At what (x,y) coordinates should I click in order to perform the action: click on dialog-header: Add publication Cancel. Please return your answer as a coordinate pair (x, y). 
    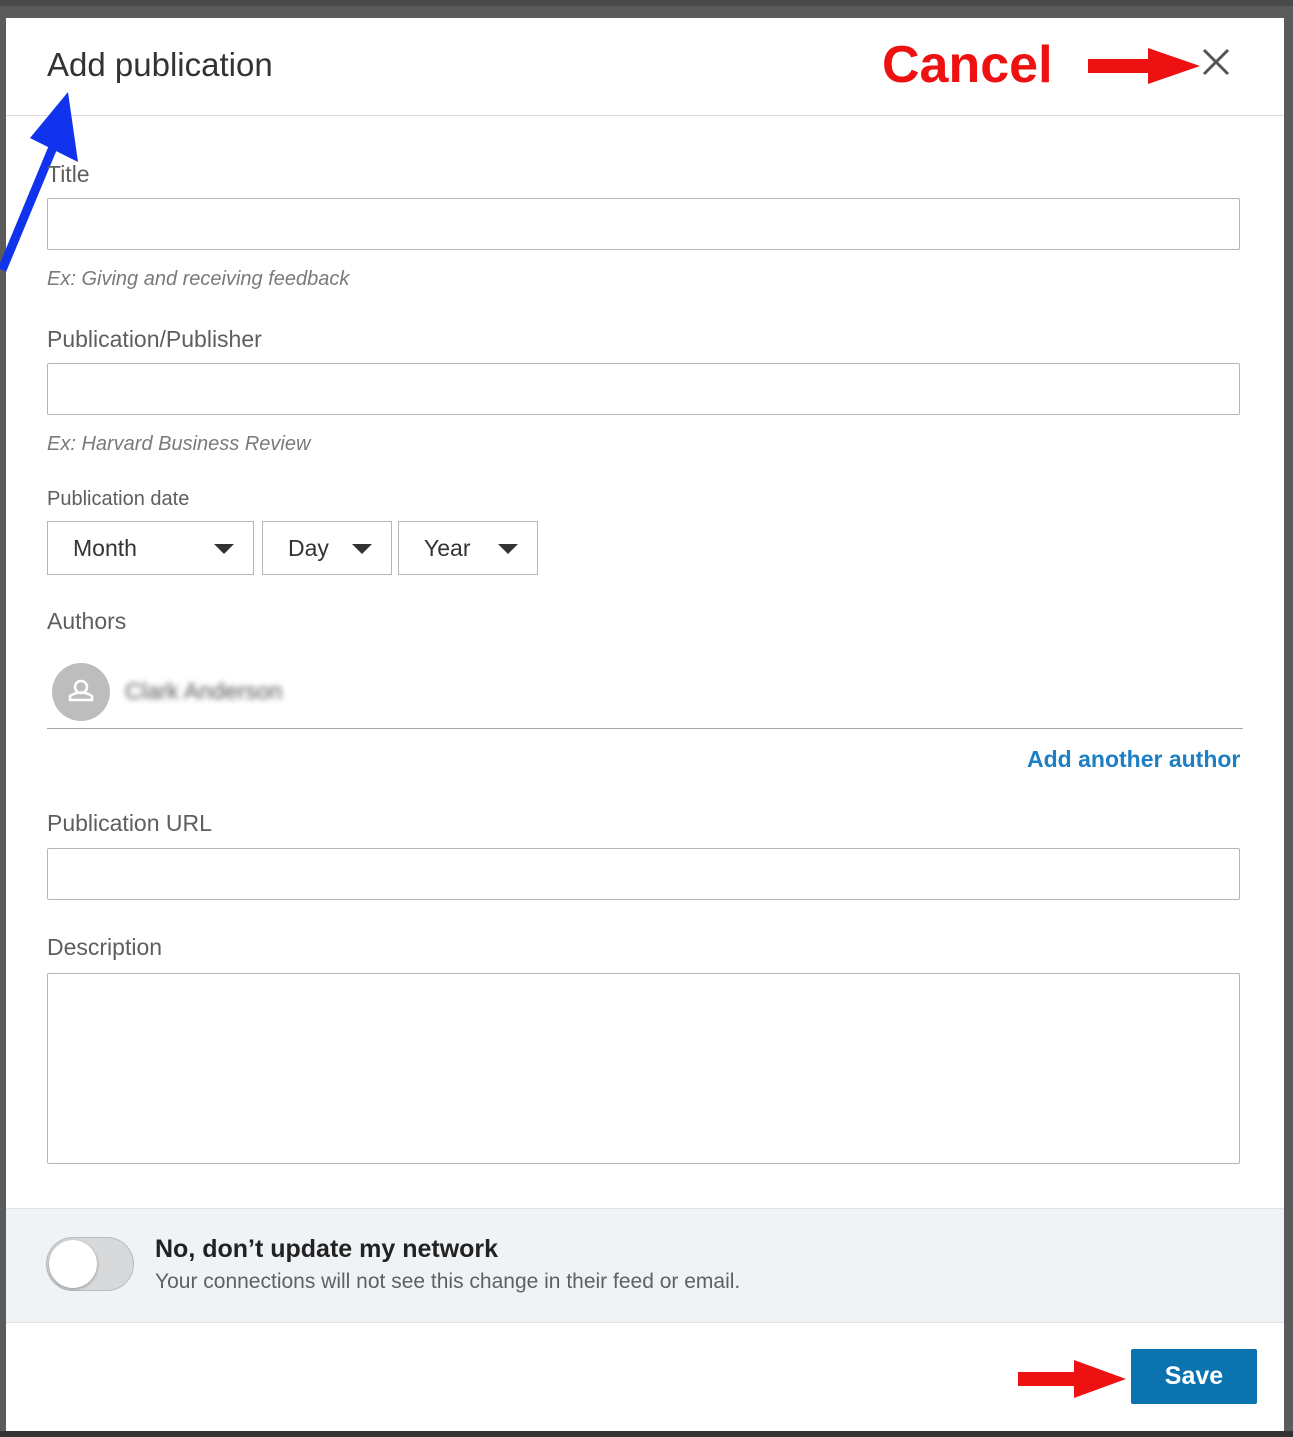
    Looking at the image, I should click on (645, 67).